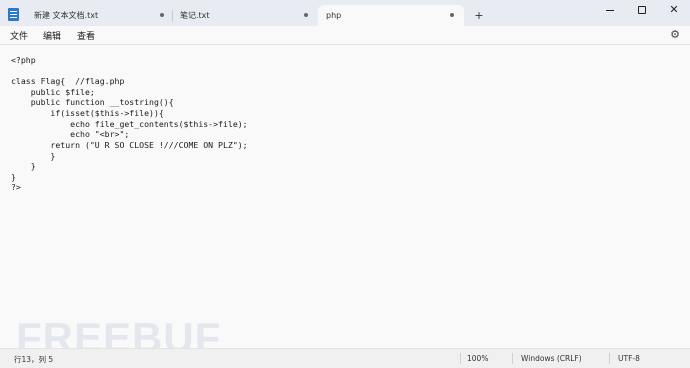  Describe the element at coordinates (551, 358) in the screenshot. I see `line-ending: Windows (CRLF)` at that location.